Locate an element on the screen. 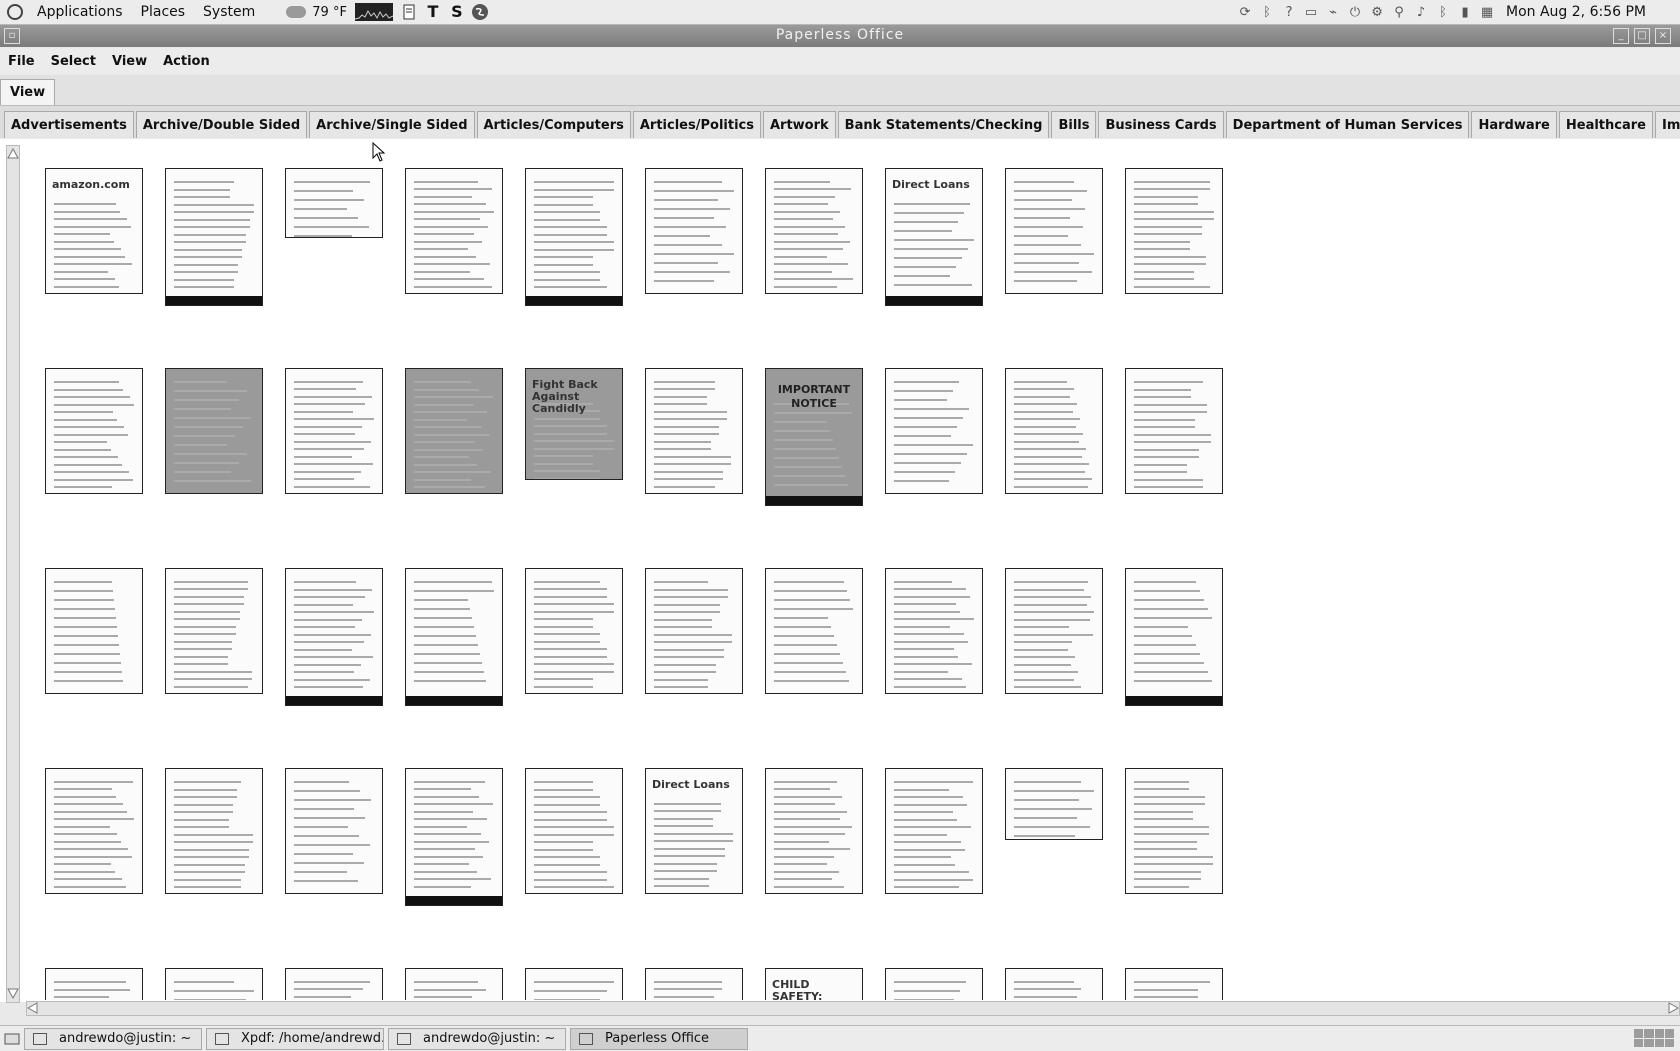 The image size is (1680, 1051). menu-file: File is located at coordinates (21, 61).